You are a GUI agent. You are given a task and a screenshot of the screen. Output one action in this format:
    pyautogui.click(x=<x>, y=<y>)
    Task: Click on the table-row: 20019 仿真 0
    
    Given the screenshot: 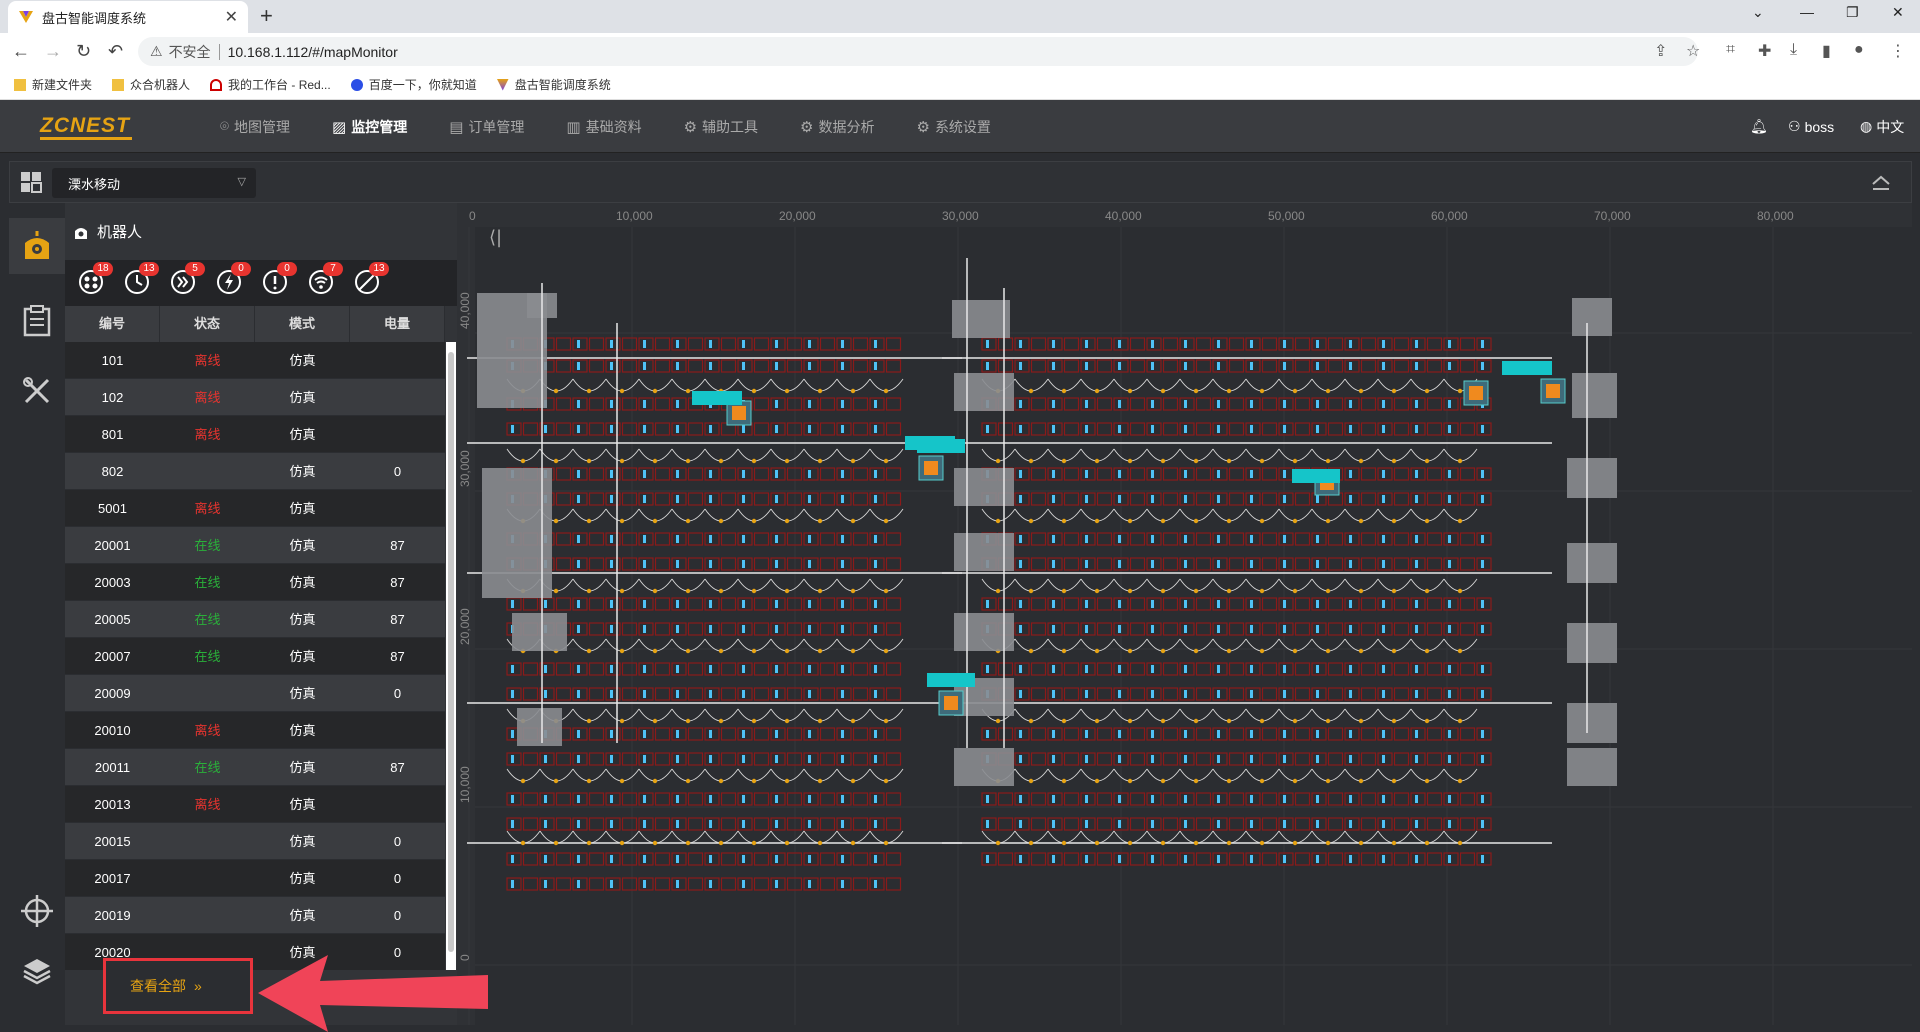 What is the action you would take?
    pyautogui.click(x=255, y=915)
    